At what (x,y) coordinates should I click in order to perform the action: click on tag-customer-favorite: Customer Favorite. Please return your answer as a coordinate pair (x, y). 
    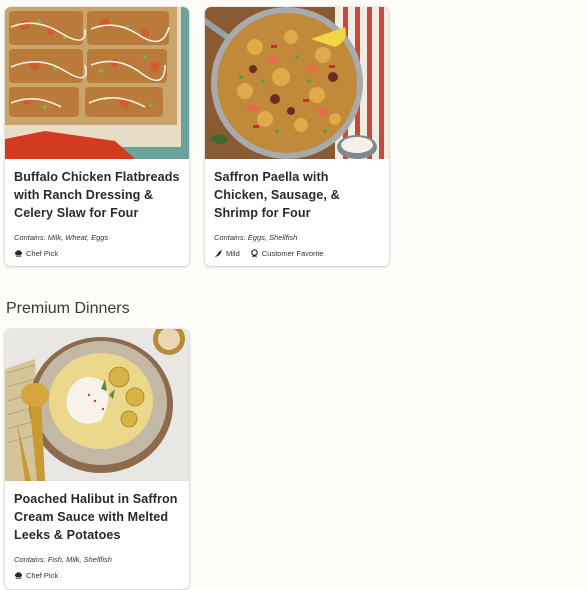
    Looking at the image, I should click on (287, 253).